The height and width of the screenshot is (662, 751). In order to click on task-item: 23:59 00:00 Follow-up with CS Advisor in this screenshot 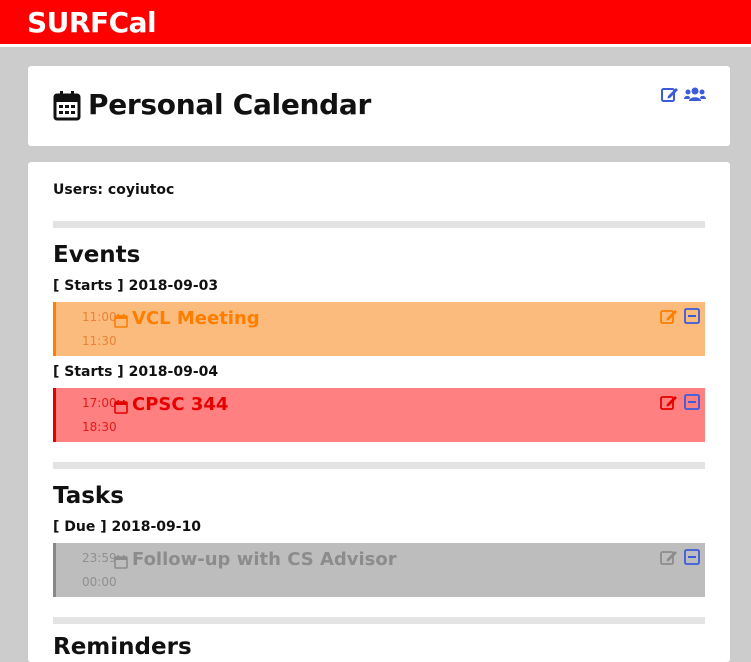, I will do `click(379, 570)`.